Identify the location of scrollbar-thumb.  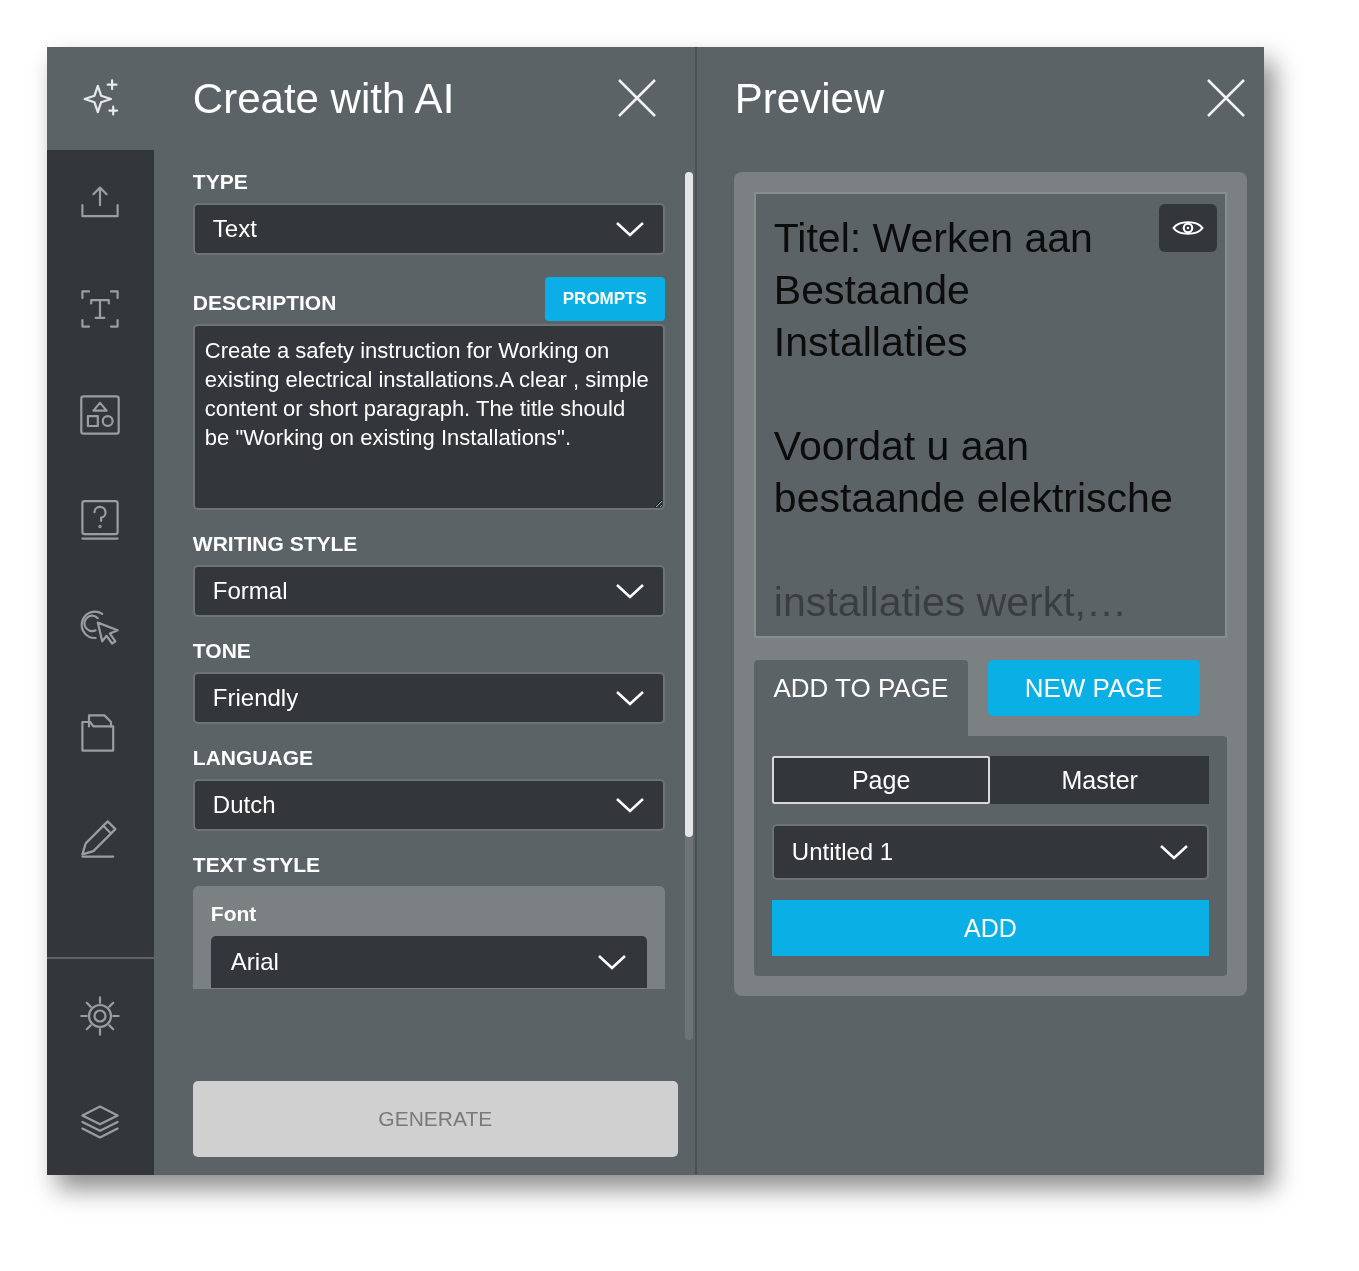
(688, 504).